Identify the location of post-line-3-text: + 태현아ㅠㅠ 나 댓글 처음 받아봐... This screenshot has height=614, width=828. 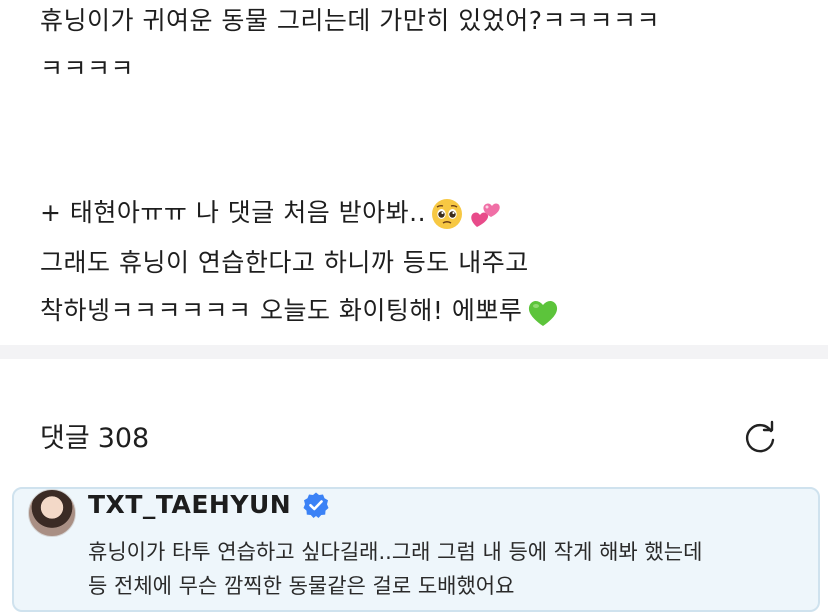
(233, 212).